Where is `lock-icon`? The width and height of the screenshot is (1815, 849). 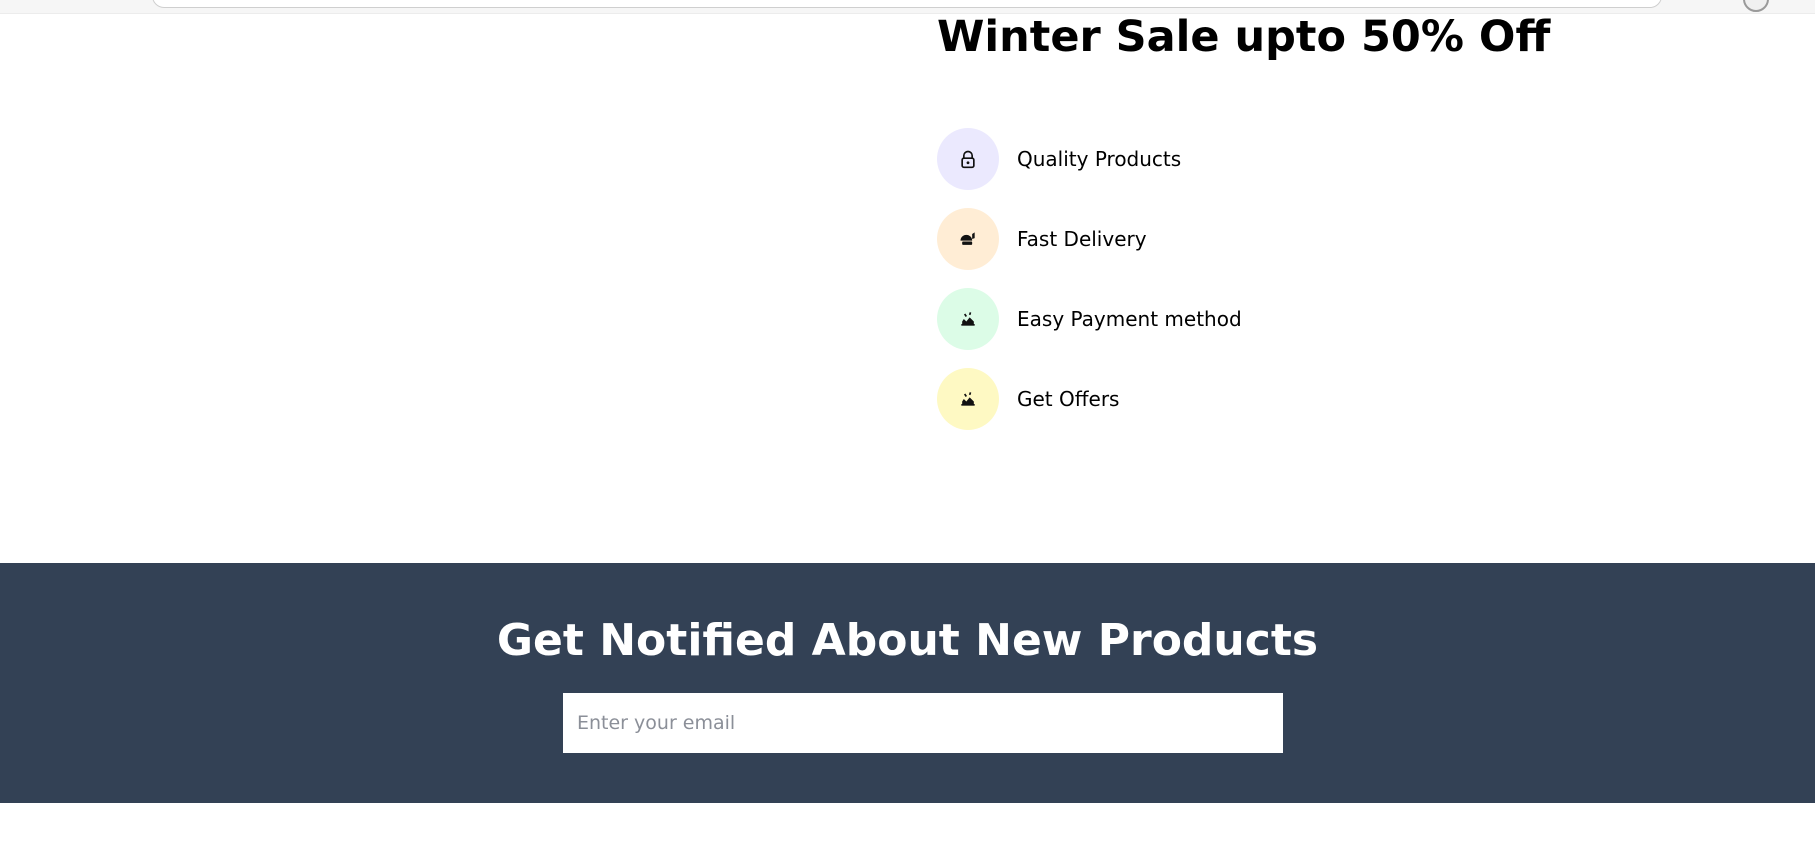 lock-icon is located at coordinates (968, 159).